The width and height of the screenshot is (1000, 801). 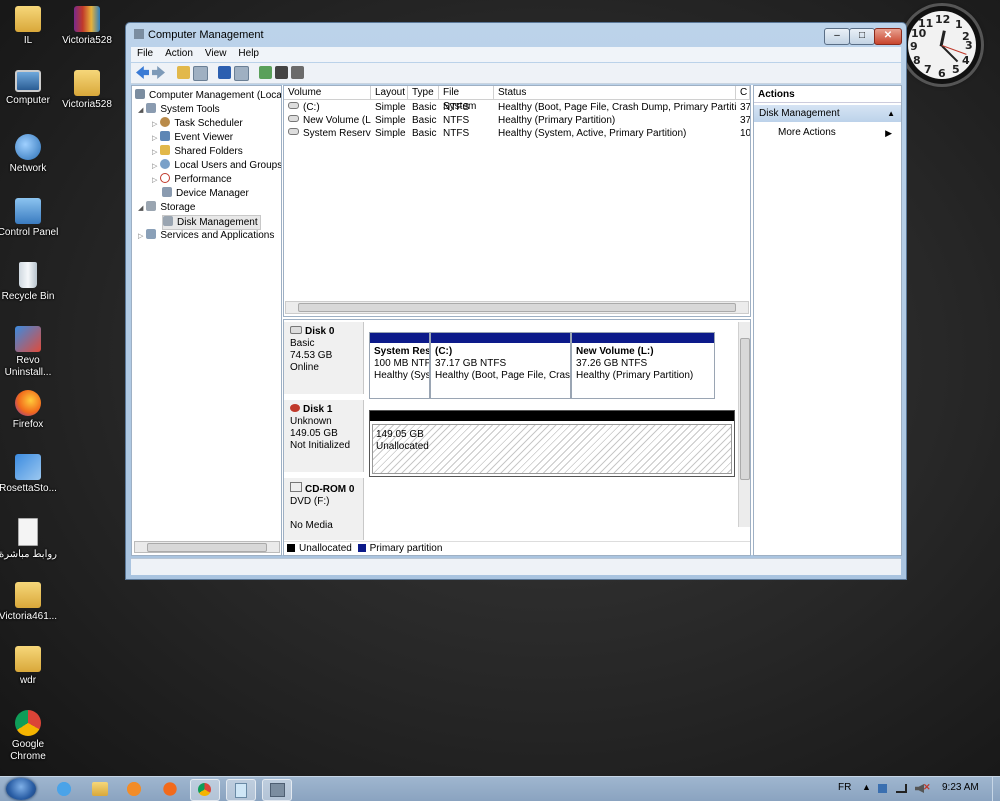 What do you see at coordinates (165, 122) in the screenshot?
I see `clock-icon` at bounding box center [165, 122].